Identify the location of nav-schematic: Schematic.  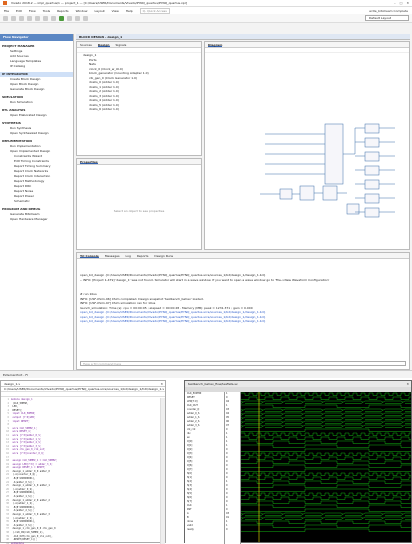
(36, 201).